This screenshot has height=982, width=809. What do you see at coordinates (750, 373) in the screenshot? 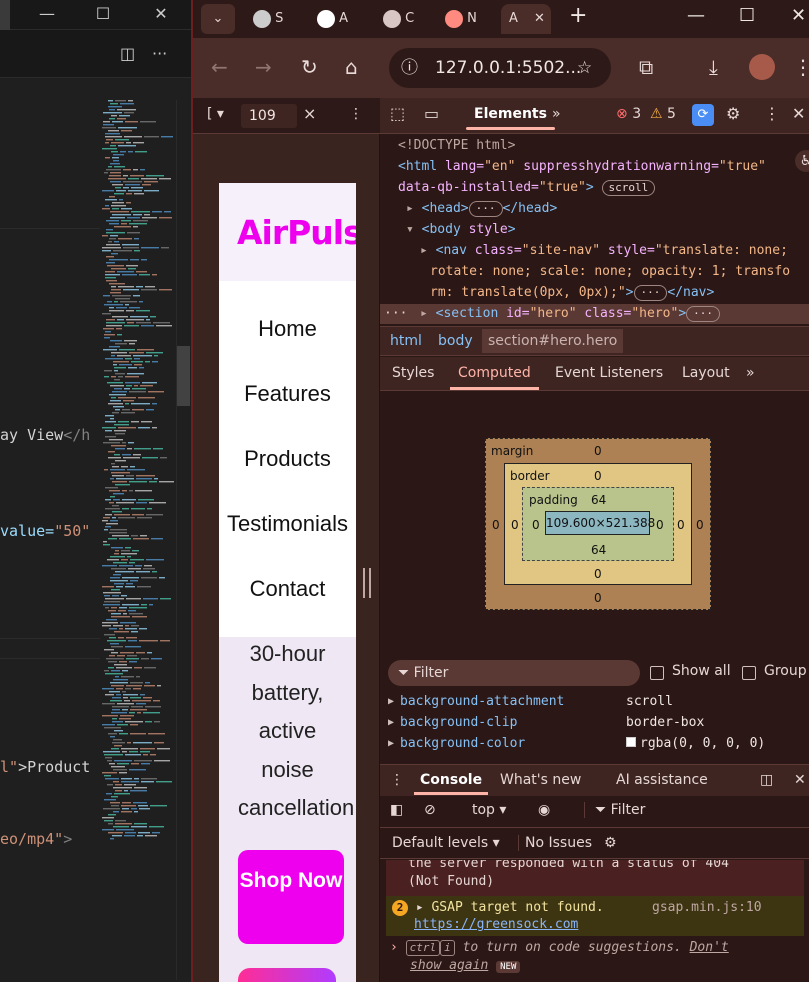
I see `more-subtabs-icon: »` at bounding box center [750, 373].